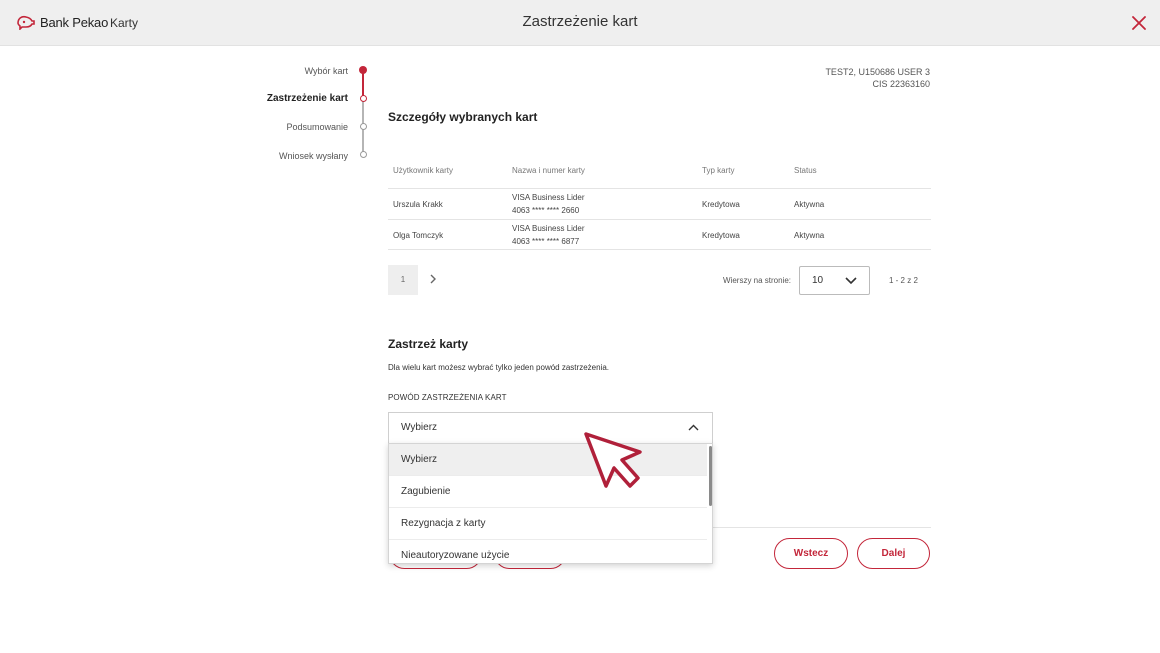 This screenshot has height=653, width=1160. Describe the element at coordinates (613, 460) in the screenshot. I see `pointer-cursor-icon` at that location.